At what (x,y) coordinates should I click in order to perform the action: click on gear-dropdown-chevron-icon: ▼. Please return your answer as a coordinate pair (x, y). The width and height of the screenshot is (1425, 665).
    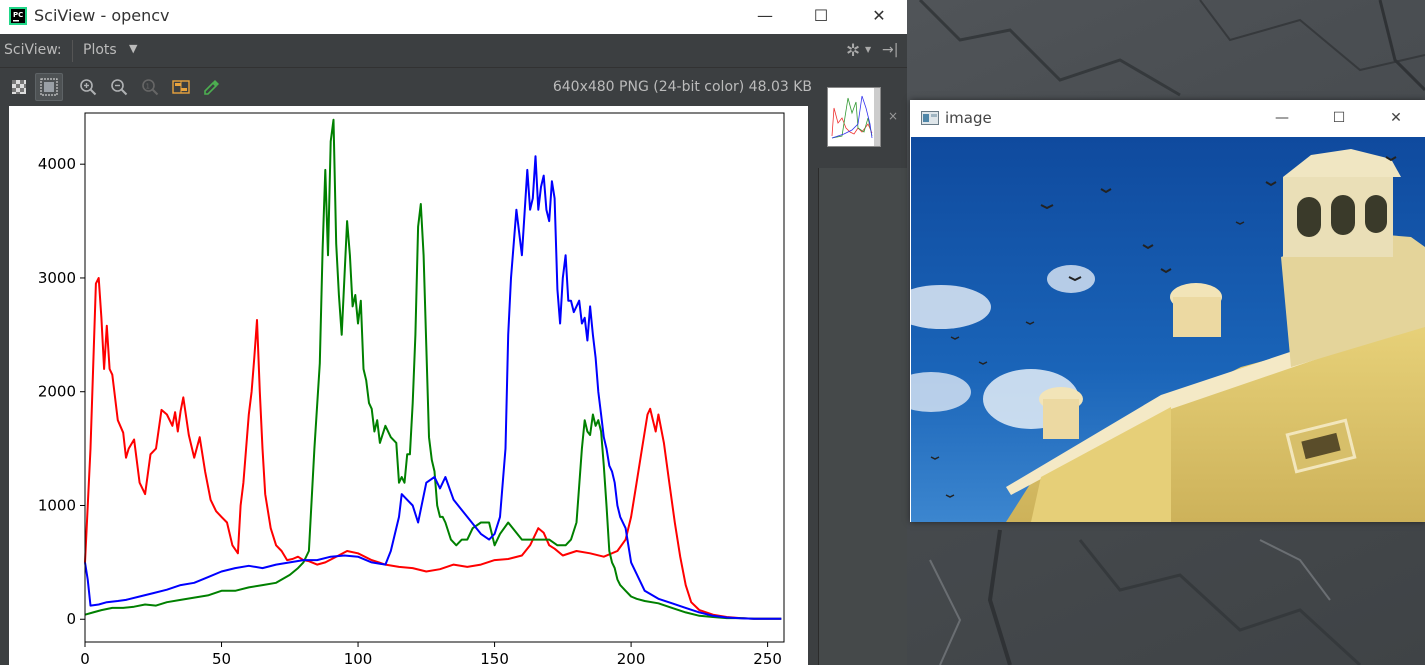
    Looking at the image, I should click on (868, 49).